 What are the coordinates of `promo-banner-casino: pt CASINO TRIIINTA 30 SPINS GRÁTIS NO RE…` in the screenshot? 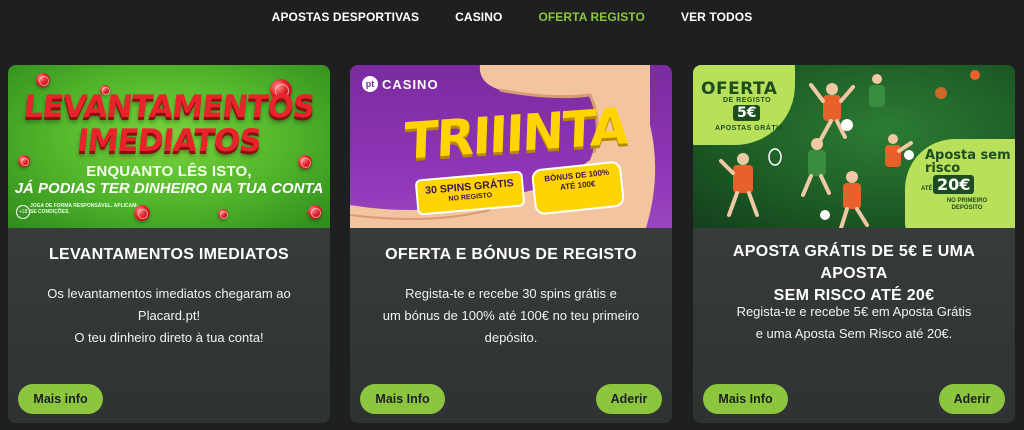 It's located at (511, 146).